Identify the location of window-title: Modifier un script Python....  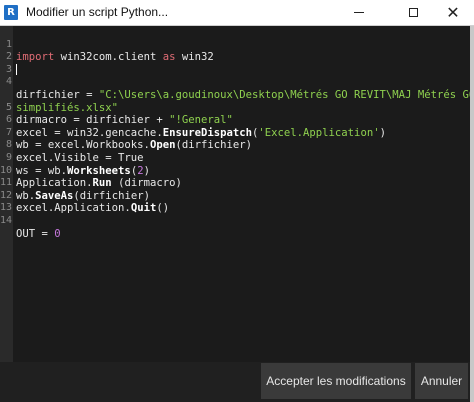
(97, 12).